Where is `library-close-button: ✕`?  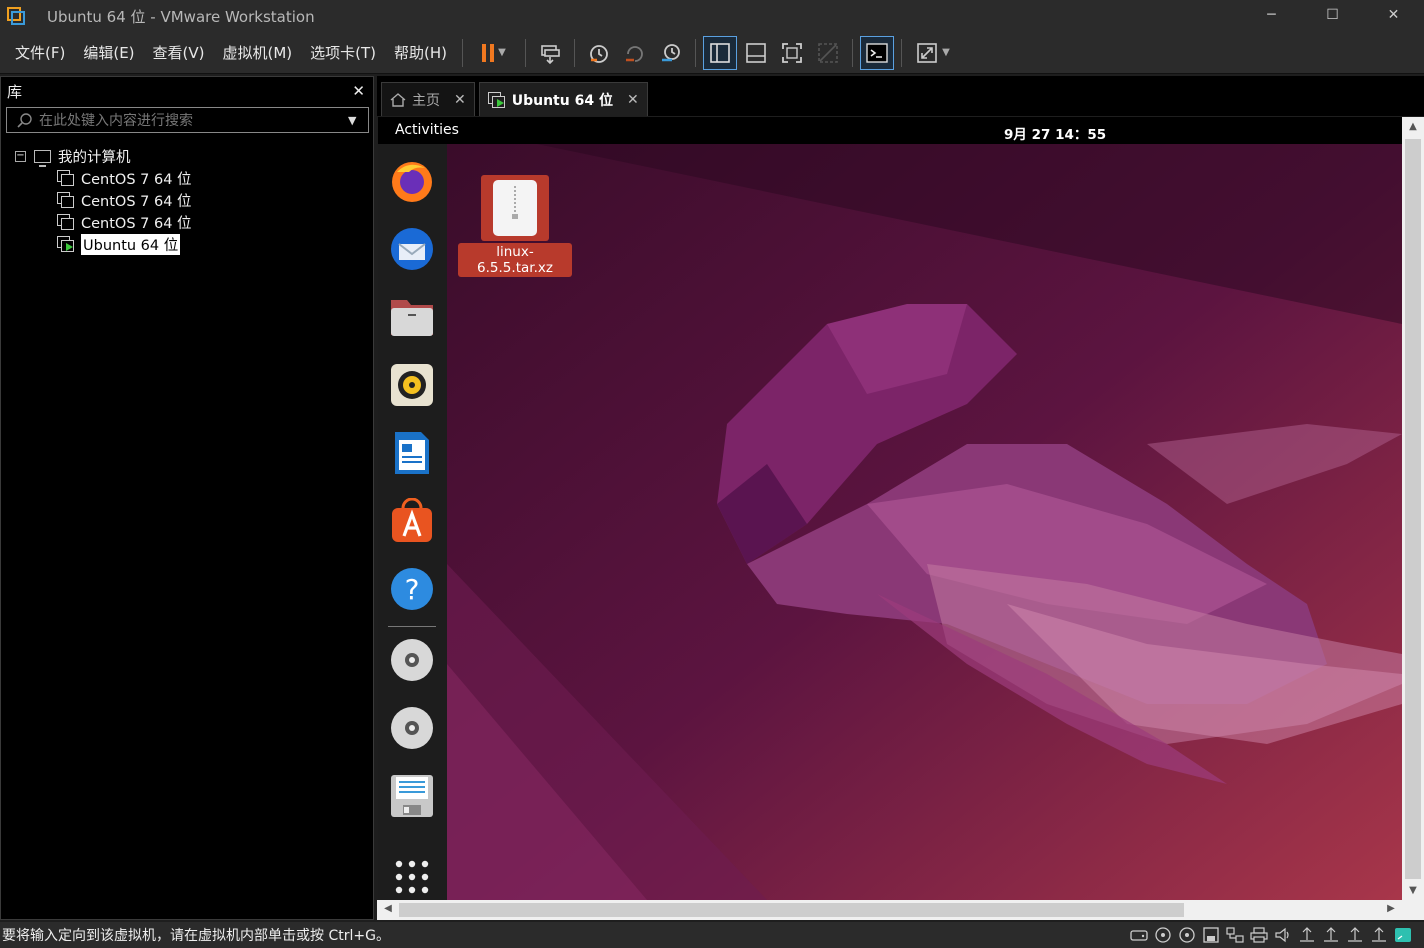 library-close-button: ✕ is located at coordinates (358, 91).